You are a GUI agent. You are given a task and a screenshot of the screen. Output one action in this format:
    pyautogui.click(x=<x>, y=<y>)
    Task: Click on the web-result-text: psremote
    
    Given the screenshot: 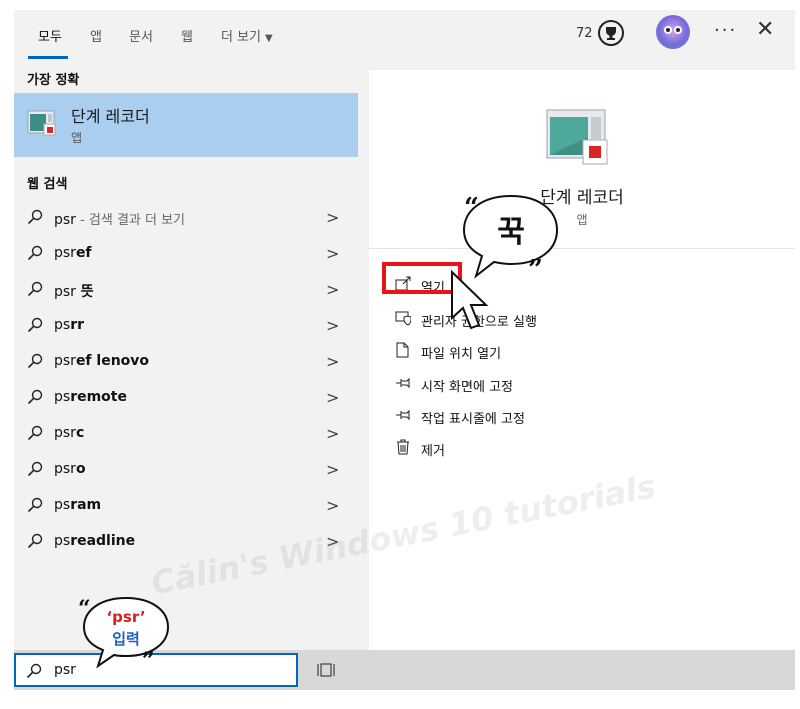 What is the action you would take?
    pyautogui.click(x=90, y=397)
    